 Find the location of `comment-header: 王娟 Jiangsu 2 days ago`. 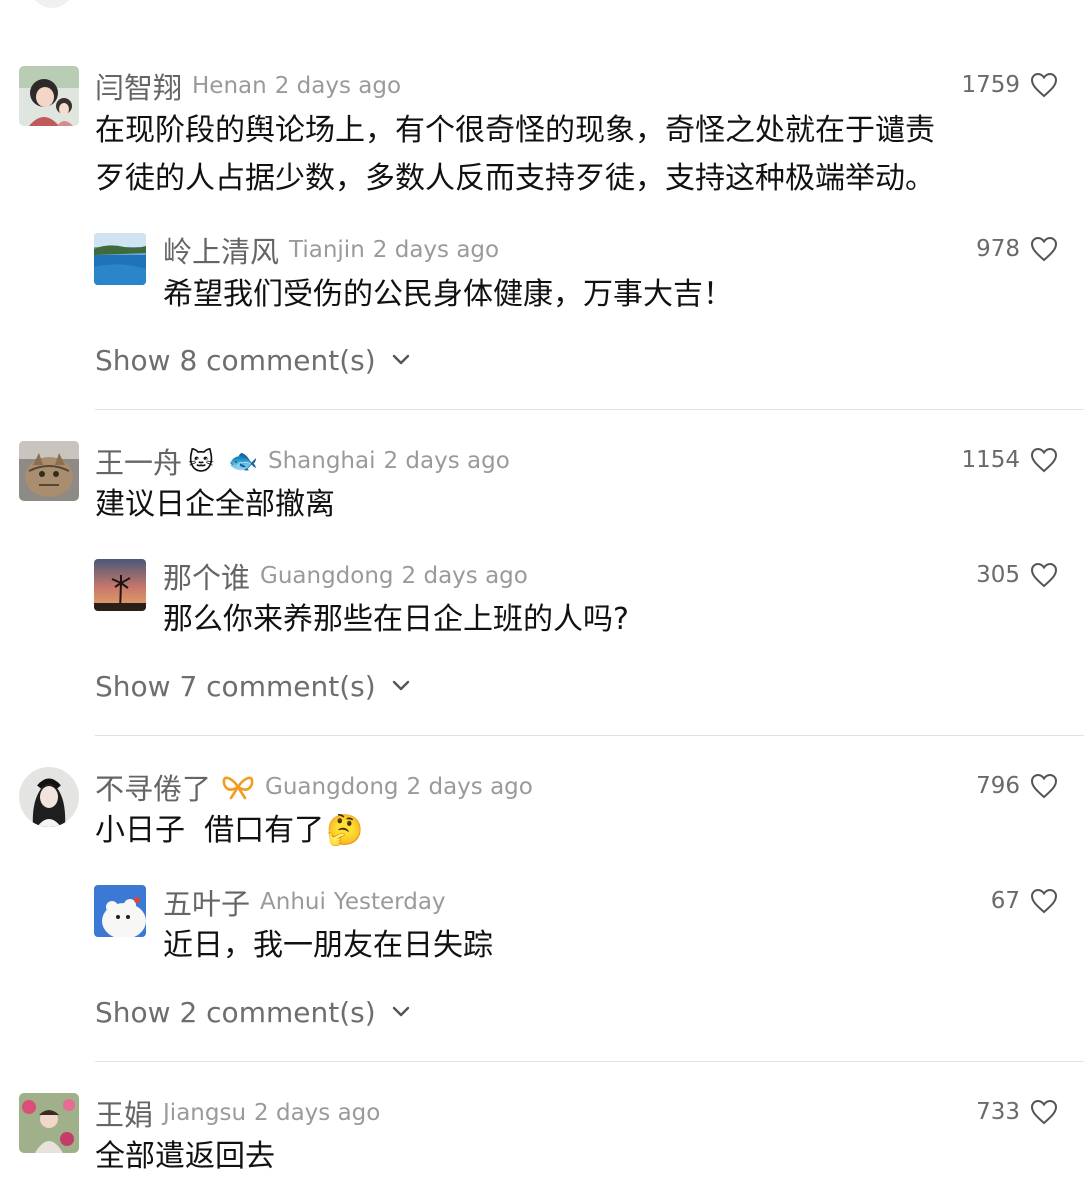

comment-header: 王娟 Jiangsu 2 days ago is located at coordinates (237, 1113).